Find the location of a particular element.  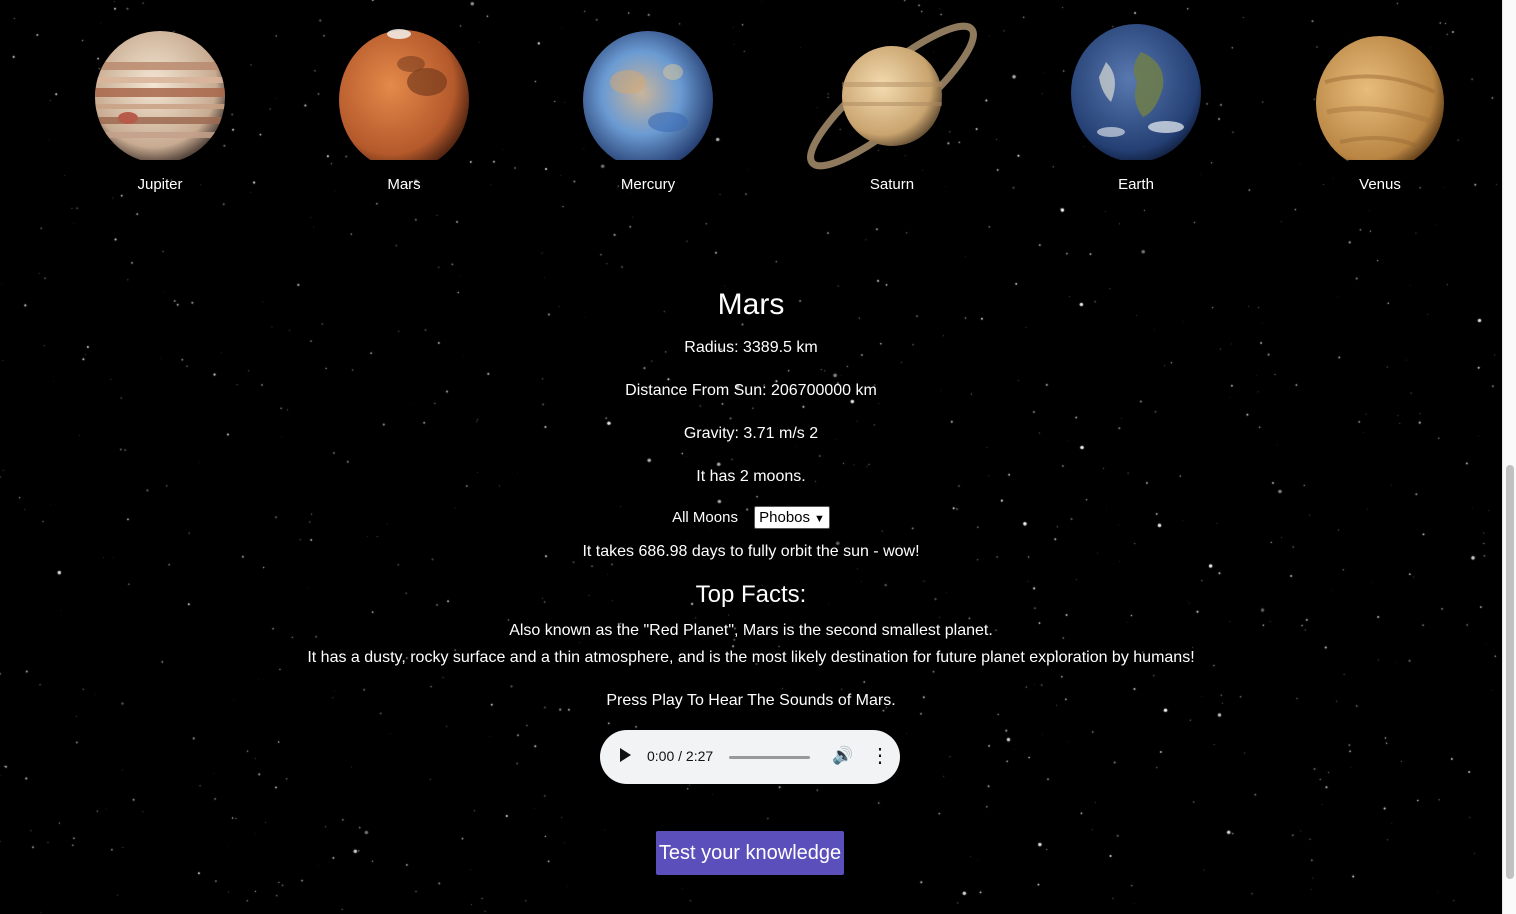

planet-name: Mars is located at coordinates (404, 184).